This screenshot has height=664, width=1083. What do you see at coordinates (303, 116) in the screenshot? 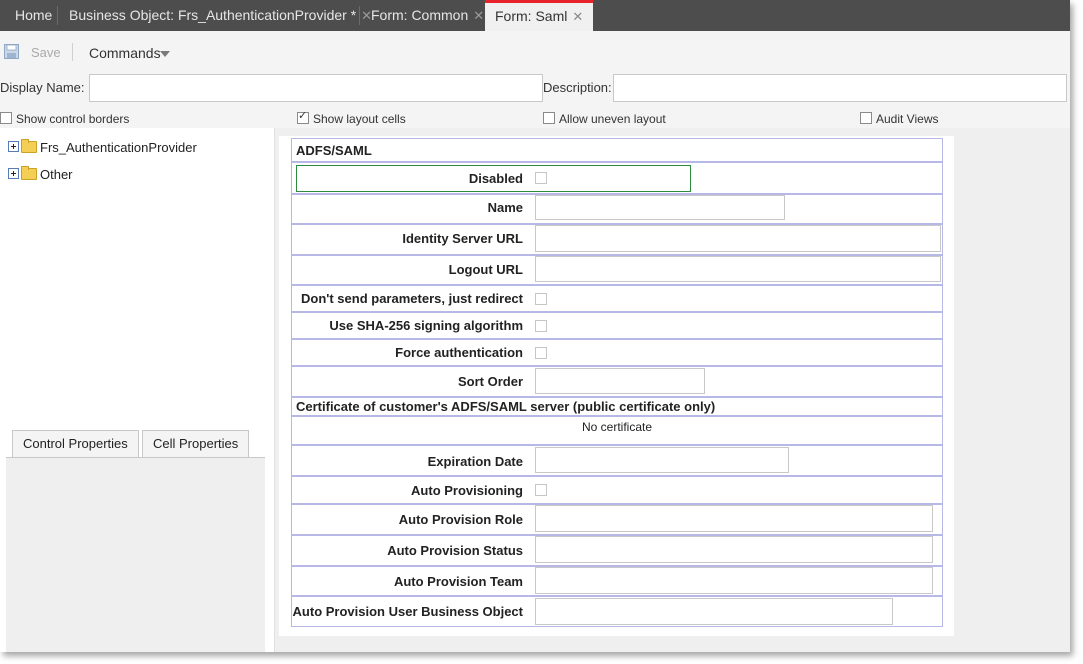
I see `show-layout-cells-checkbox` at bounding box center [303, 116].